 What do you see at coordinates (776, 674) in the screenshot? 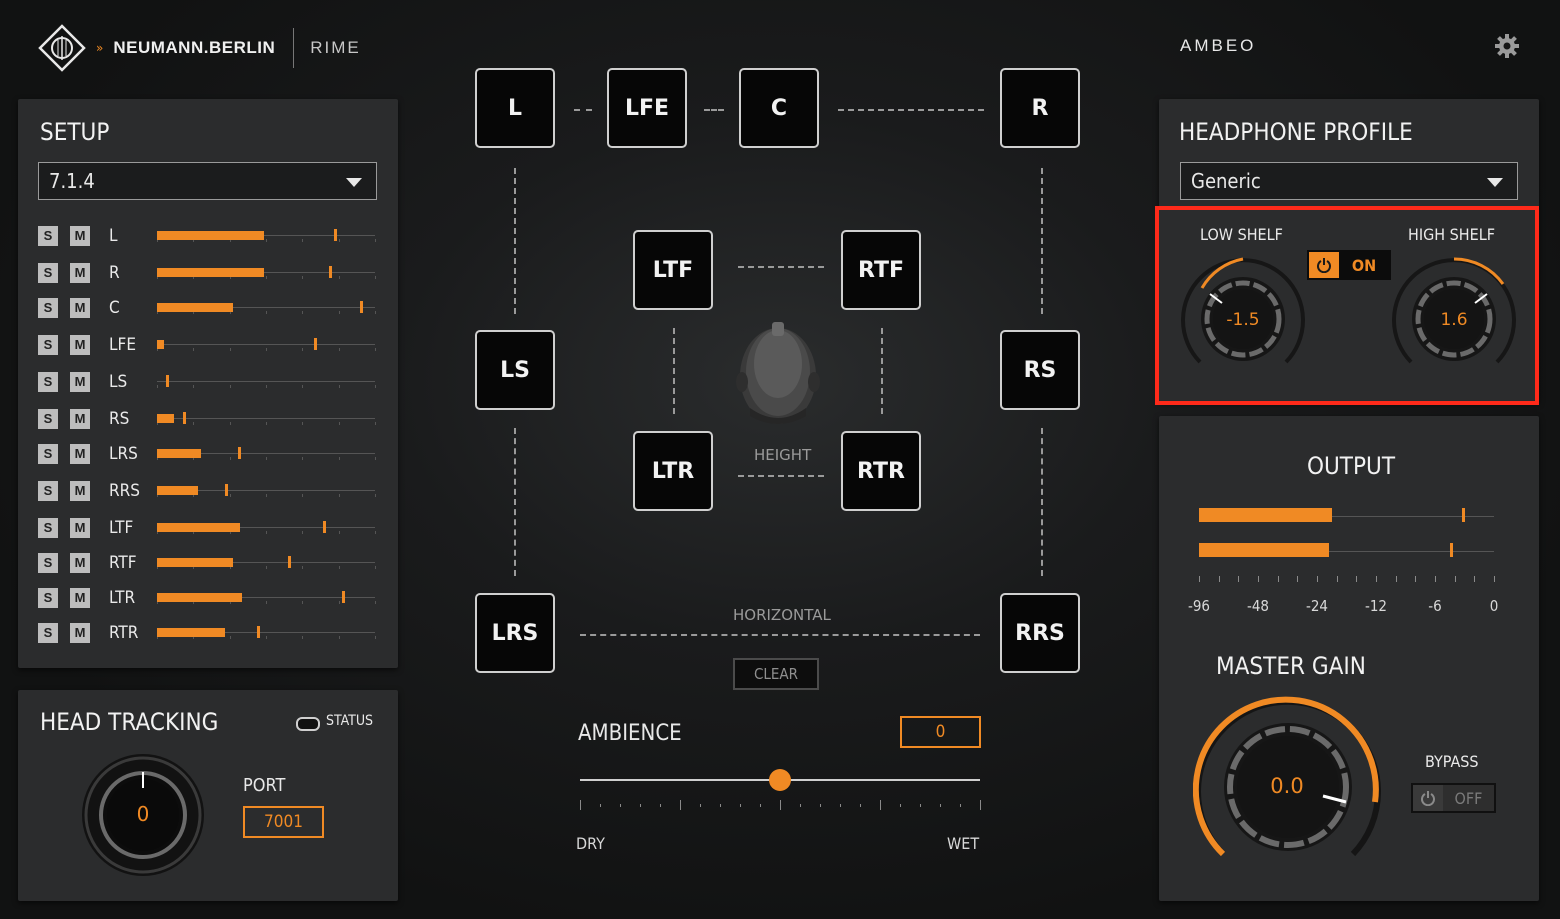
I see `clear-button: CLEAR` at bounding box center [776, 674].